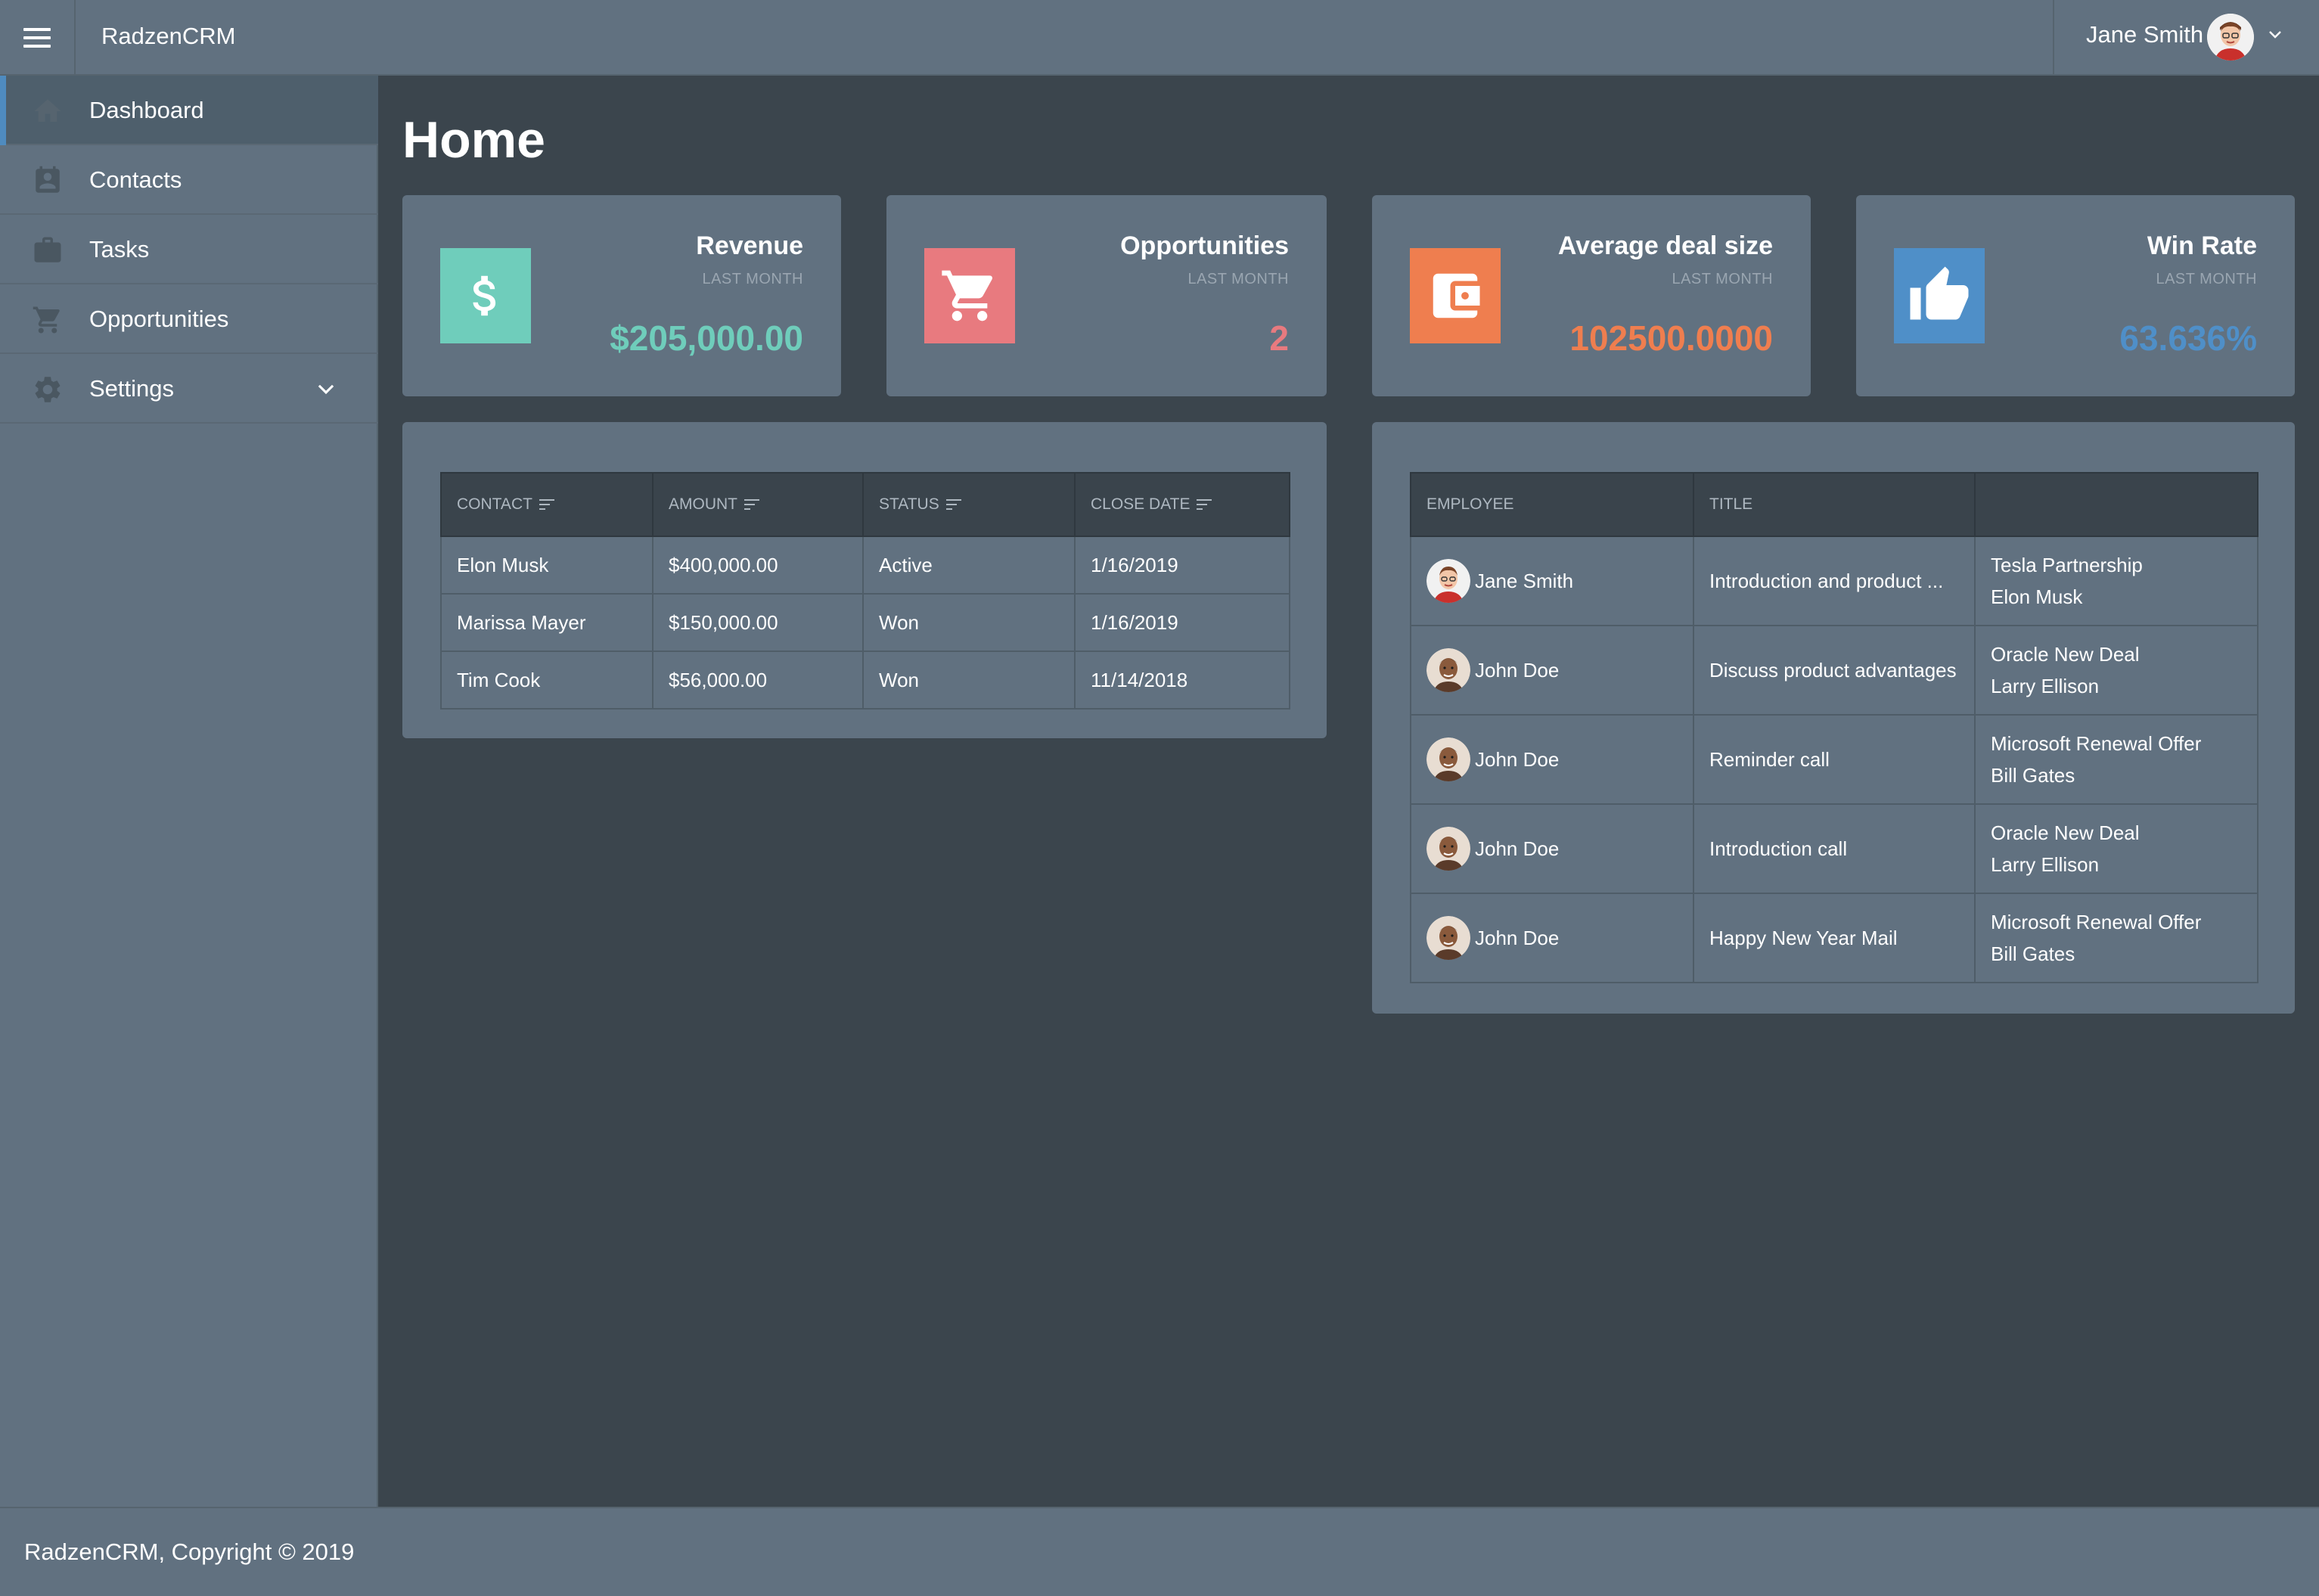 Image resolution: width=2319 pixels, height=1596 pixels. I want to click on sidebar-item-dashboard: Dashboard, so click(189, 110).